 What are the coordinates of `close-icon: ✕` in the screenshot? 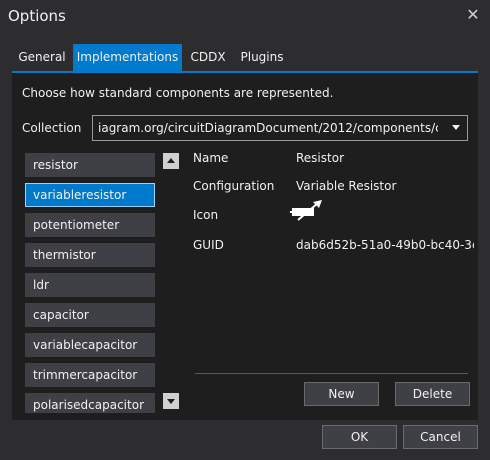 It's located at (473, 15).